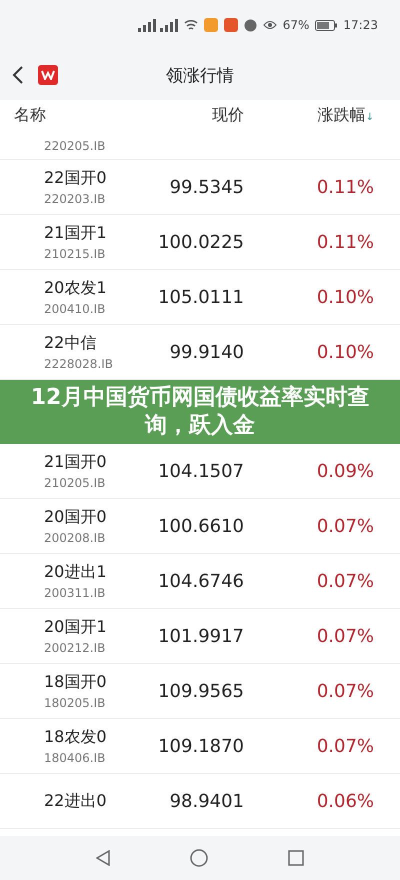 This screenshot has height=880, width=400. I want to click on price: 105.0111, so click(201, 297).